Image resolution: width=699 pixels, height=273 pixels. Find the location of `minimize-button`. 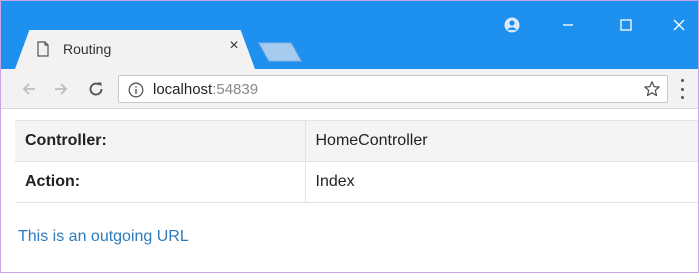

minimize-button is located at coordinates (568, 25).